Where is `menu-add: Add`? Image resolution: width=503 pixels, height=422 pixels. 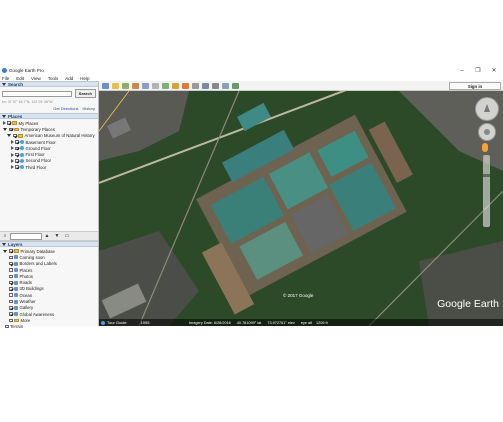
menu-add: Add is located at coordinates (69, 78).